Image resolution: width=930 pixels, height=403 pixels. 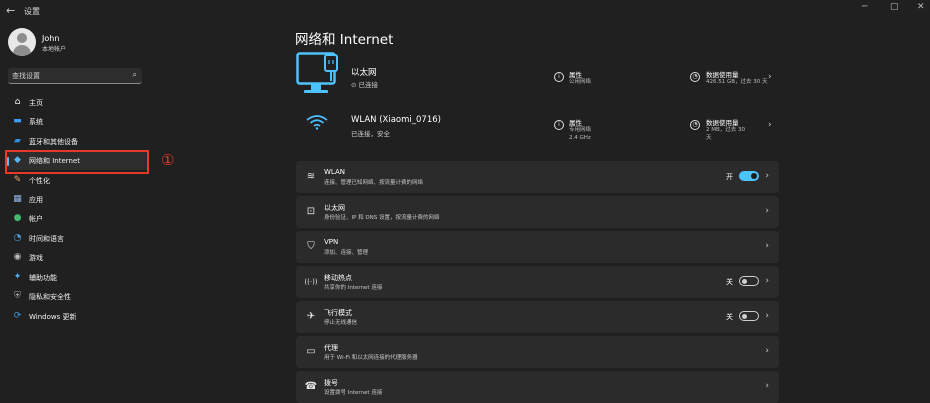 I want to click on annotation-highlight-box, so click(x=77, y=162).